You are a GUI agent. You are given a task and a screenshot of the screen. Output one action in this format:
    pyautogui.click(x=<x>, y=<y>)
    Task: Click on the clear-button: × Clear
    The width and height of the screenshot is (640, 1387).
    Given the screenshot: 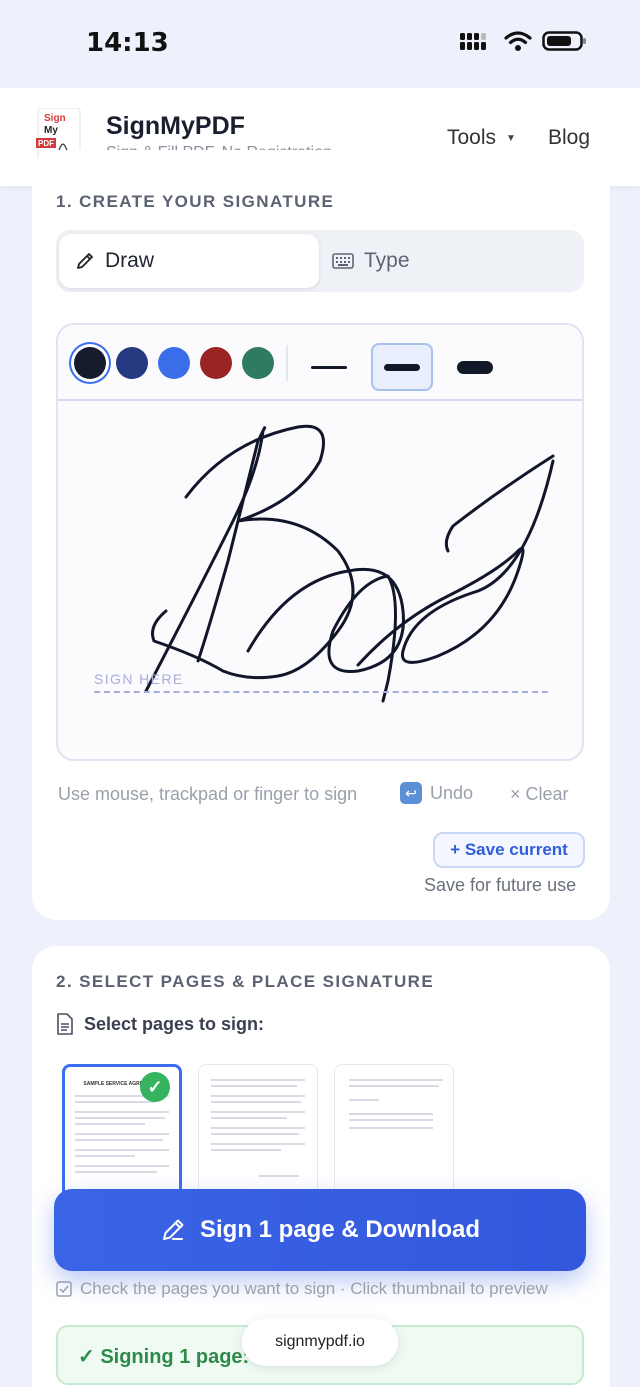 What is the action you would take?
    pyautogui.click(x=539, y=794)
    